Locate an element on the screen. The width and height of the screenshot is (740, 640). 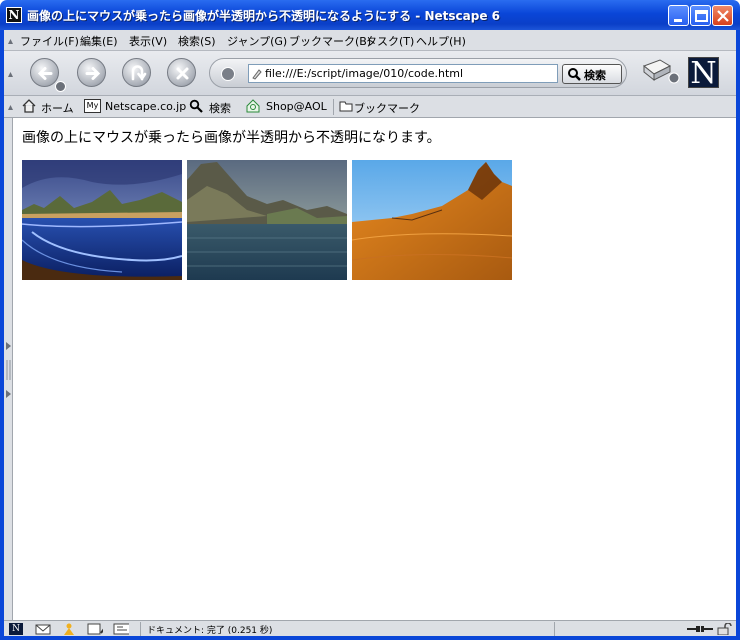
forward-button is located at coordinates (91, 72).